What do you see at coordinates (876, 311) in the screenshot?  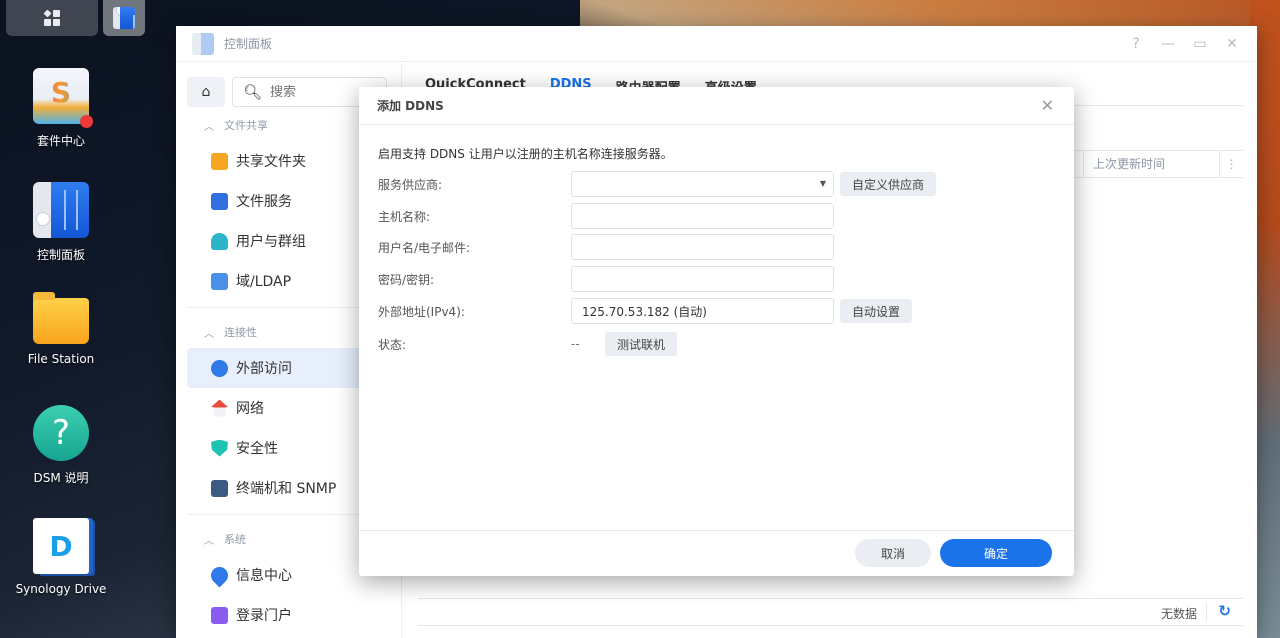 I see `auto-set-button: 自动设置` at bounding box center [876, 311].